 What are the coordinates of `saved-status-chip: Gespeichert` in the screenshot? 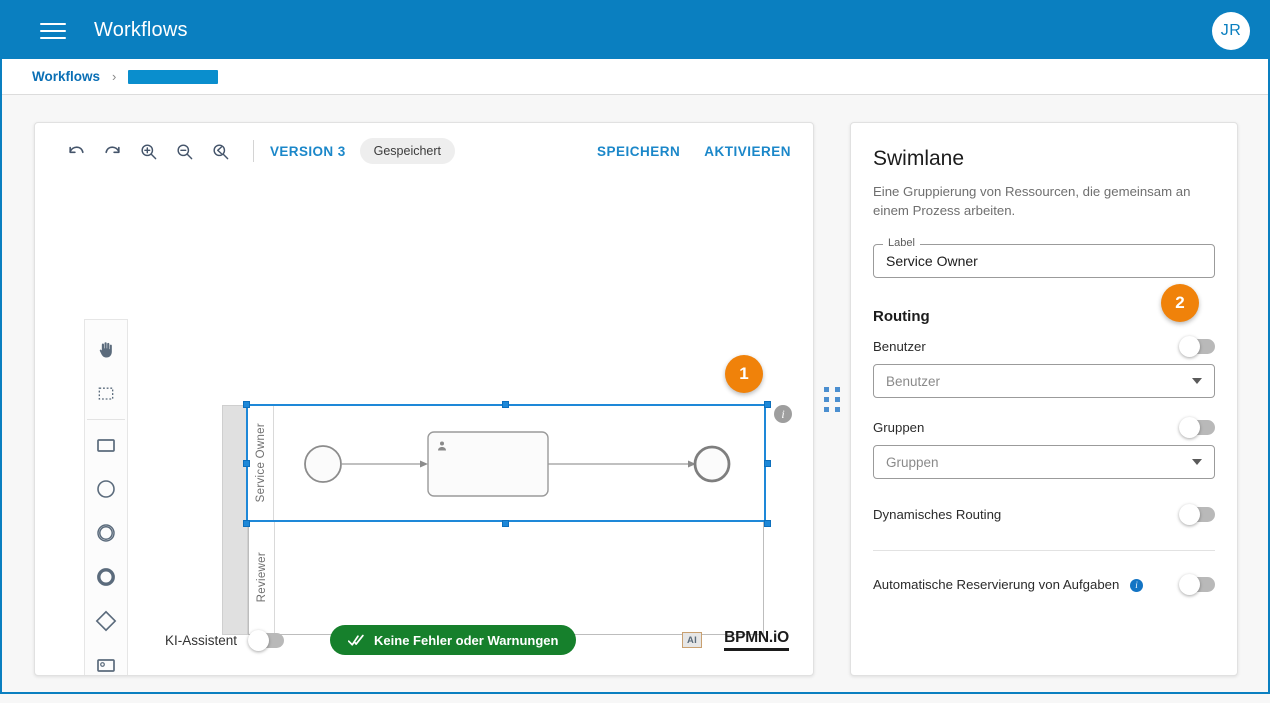 It's located at (407, 151).